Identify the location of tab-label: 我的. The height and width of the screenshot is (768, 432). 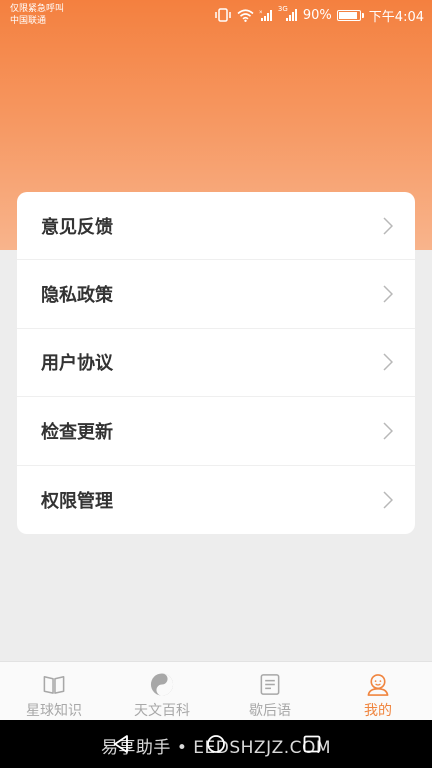
(378, 711).